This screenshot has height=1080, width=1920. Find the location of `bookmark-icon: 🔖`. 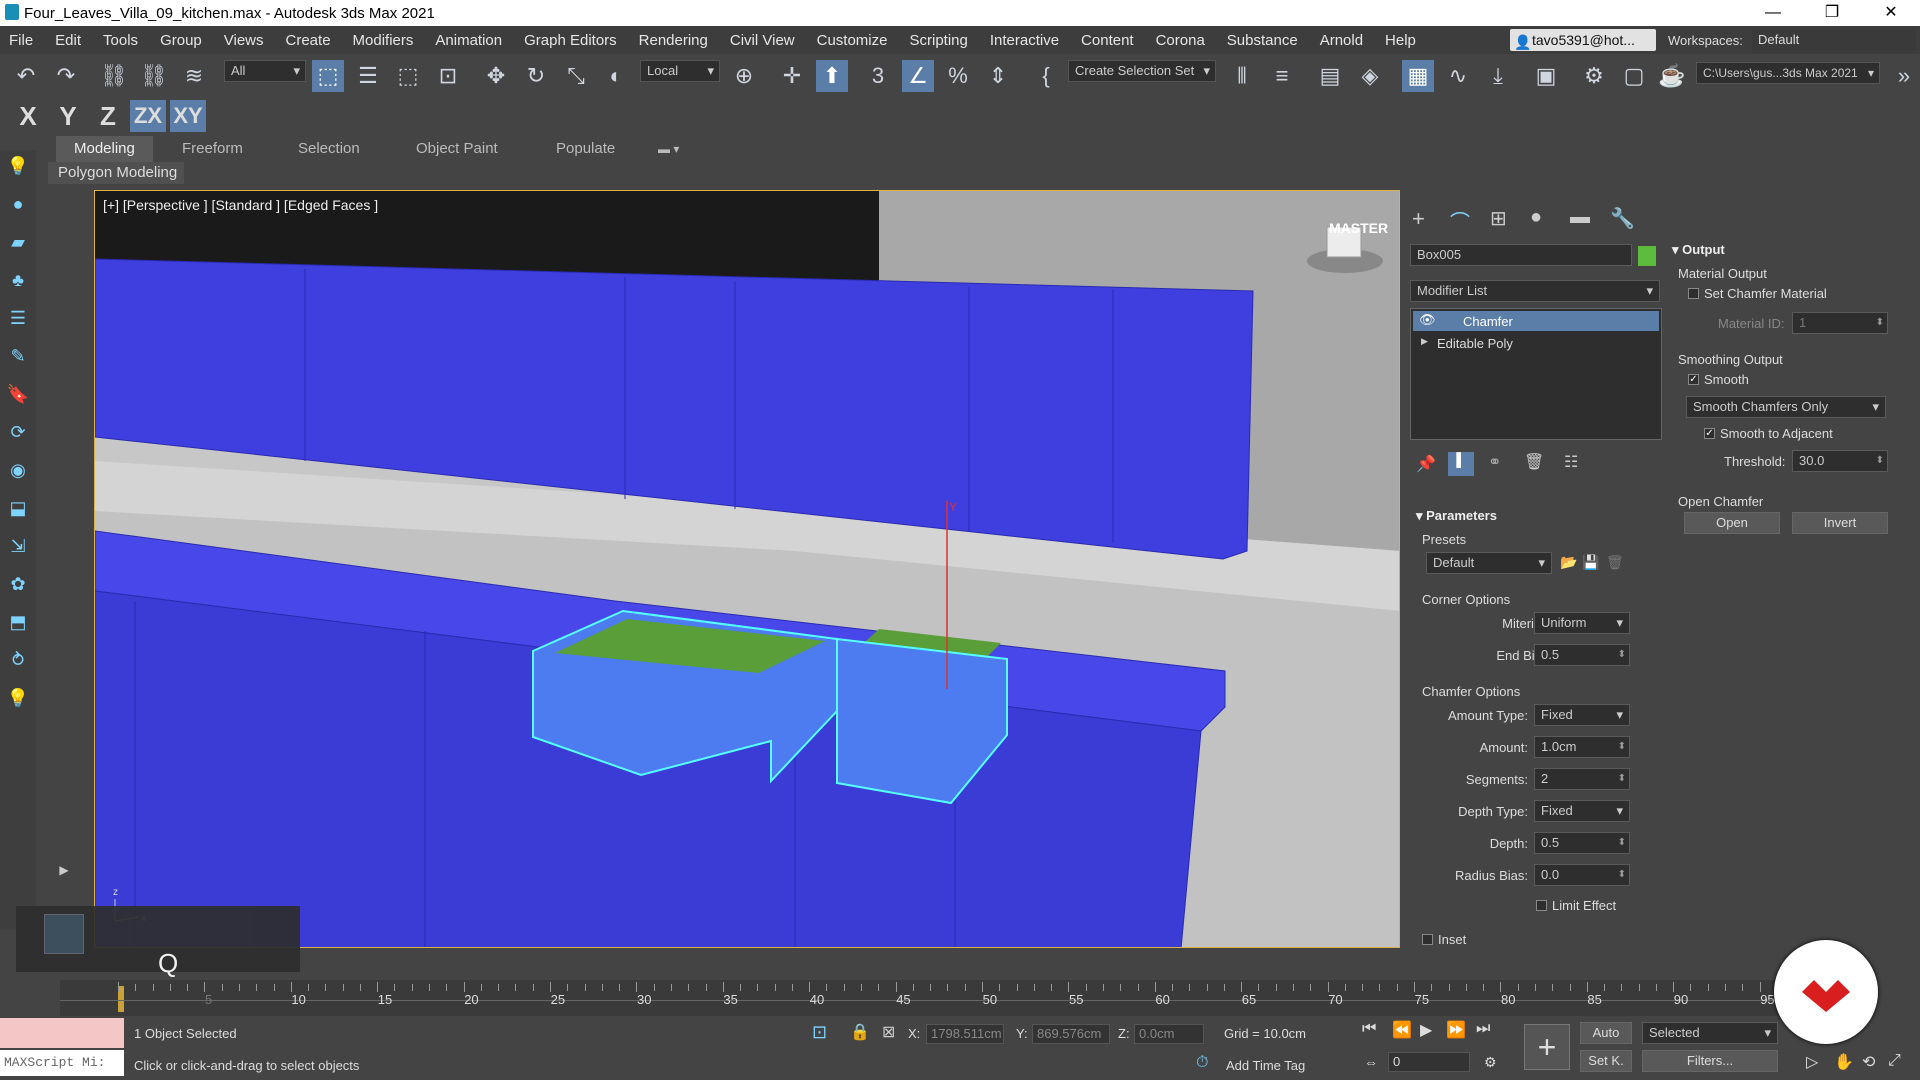

bookmark-icon: 🔖 is located at coordinates (18, 394).